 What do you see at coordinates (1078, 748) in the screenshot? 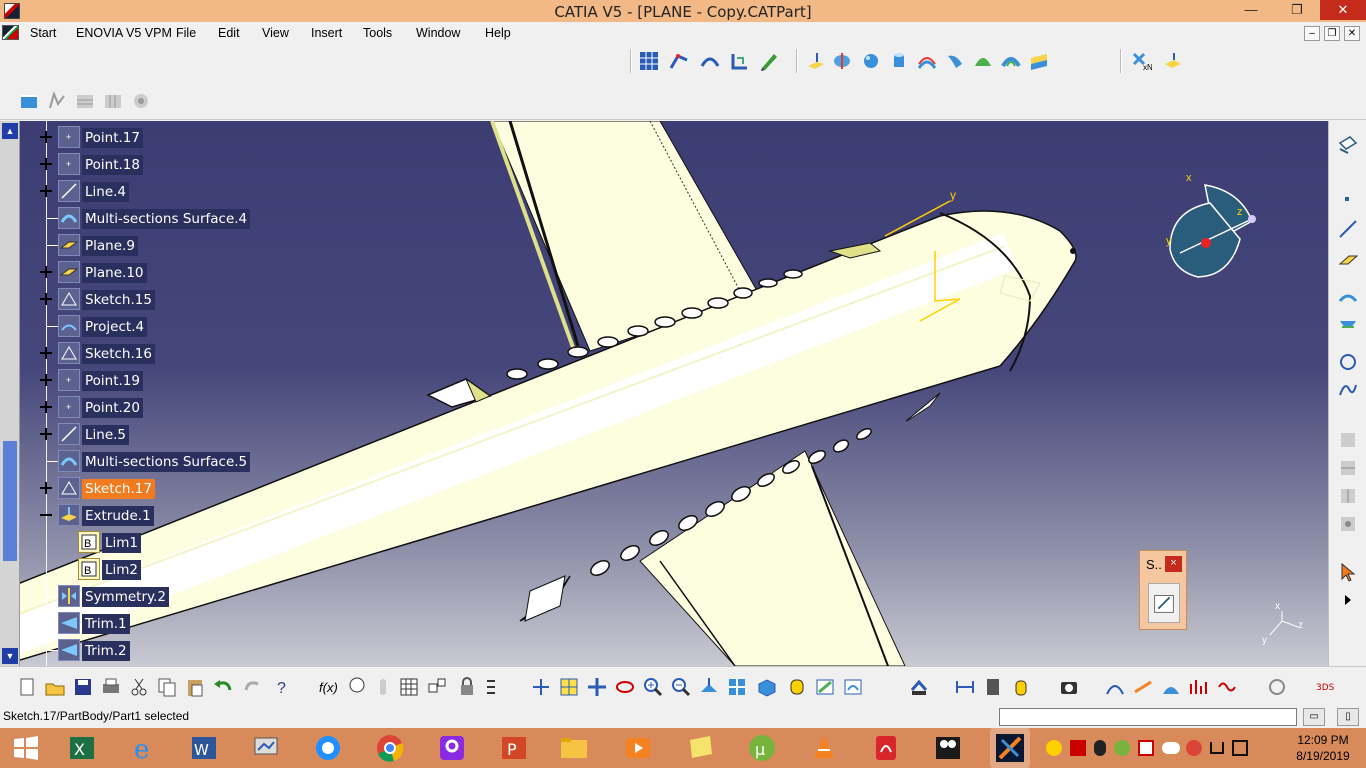
I see `tray-app-2-icon` at bounding box center [1078, 748].